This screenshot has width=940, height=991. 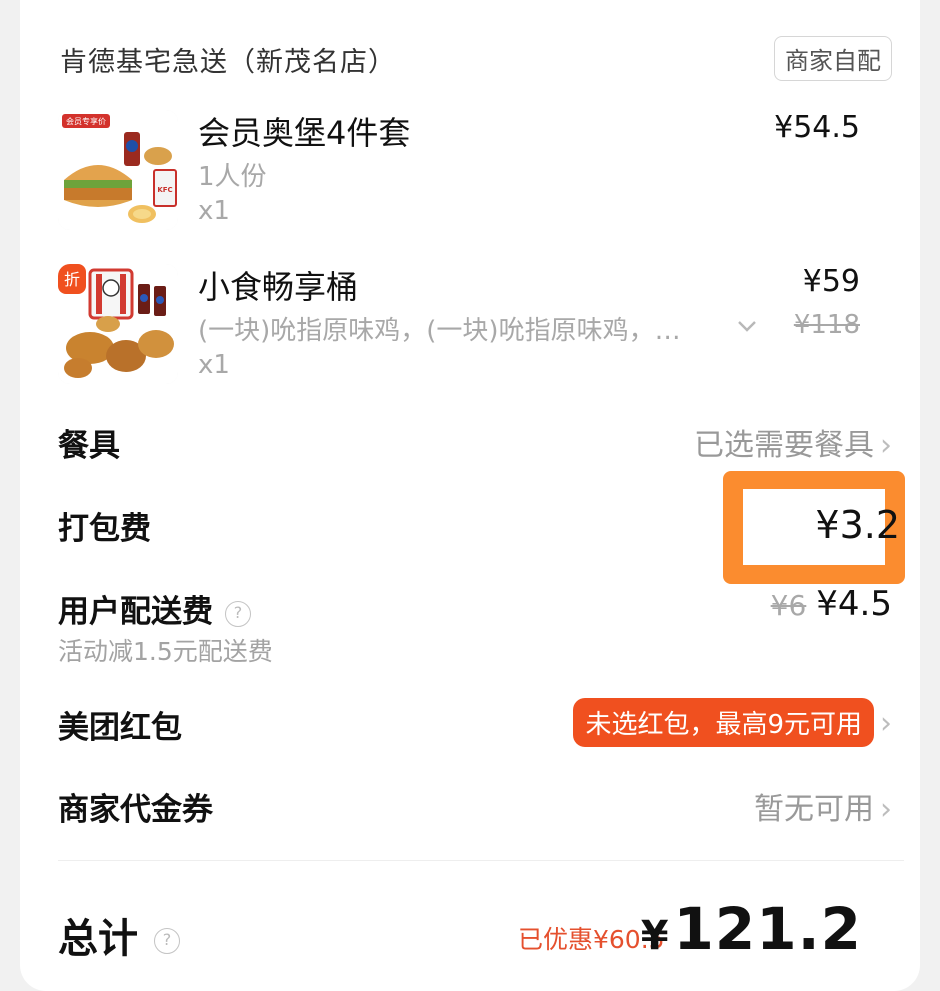 What do you see at coordinates (831, 281) in the screenshot?
I see `item-price: ¥59` at bounding box center [831, 281].